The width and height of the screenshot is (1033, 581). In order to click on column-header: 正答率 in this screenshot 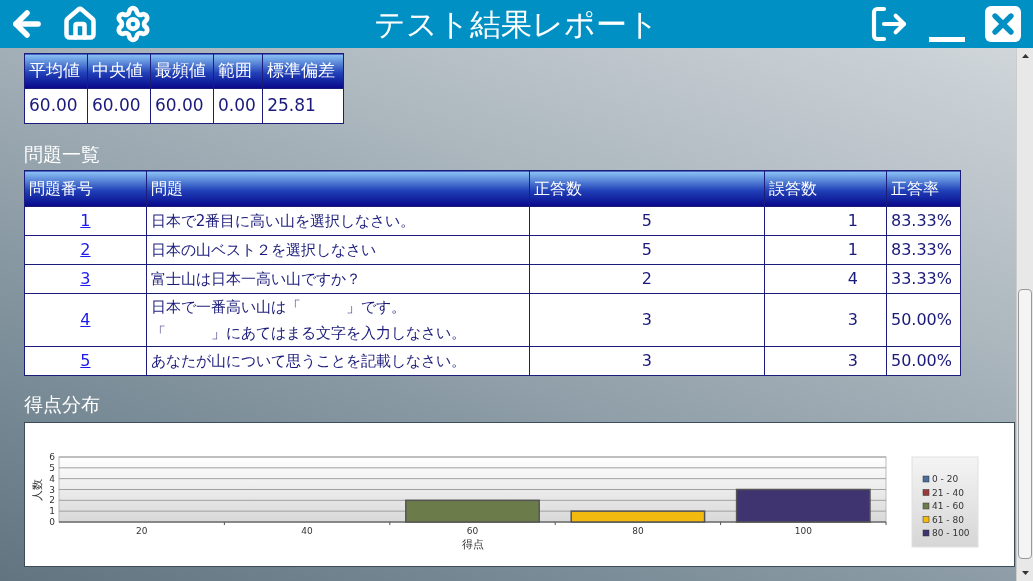, I will do `click(923, 188)`.